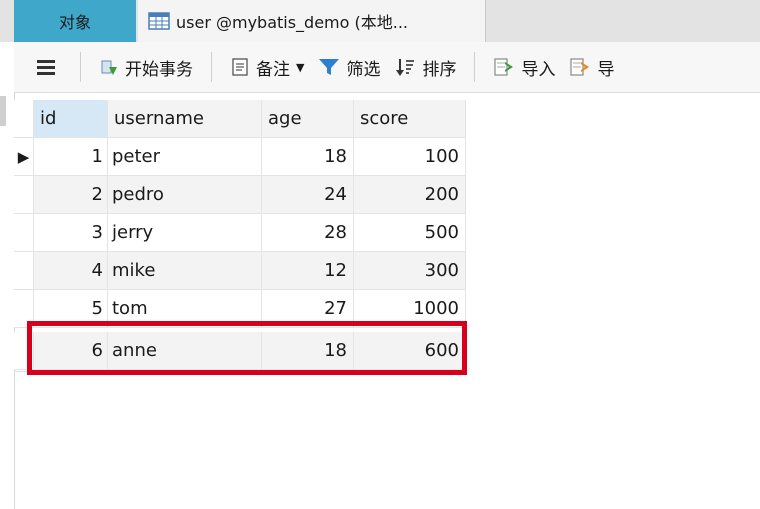 This screenshot has width=760, height=509. I want to click on column-header-age: age, so click(308, 119).